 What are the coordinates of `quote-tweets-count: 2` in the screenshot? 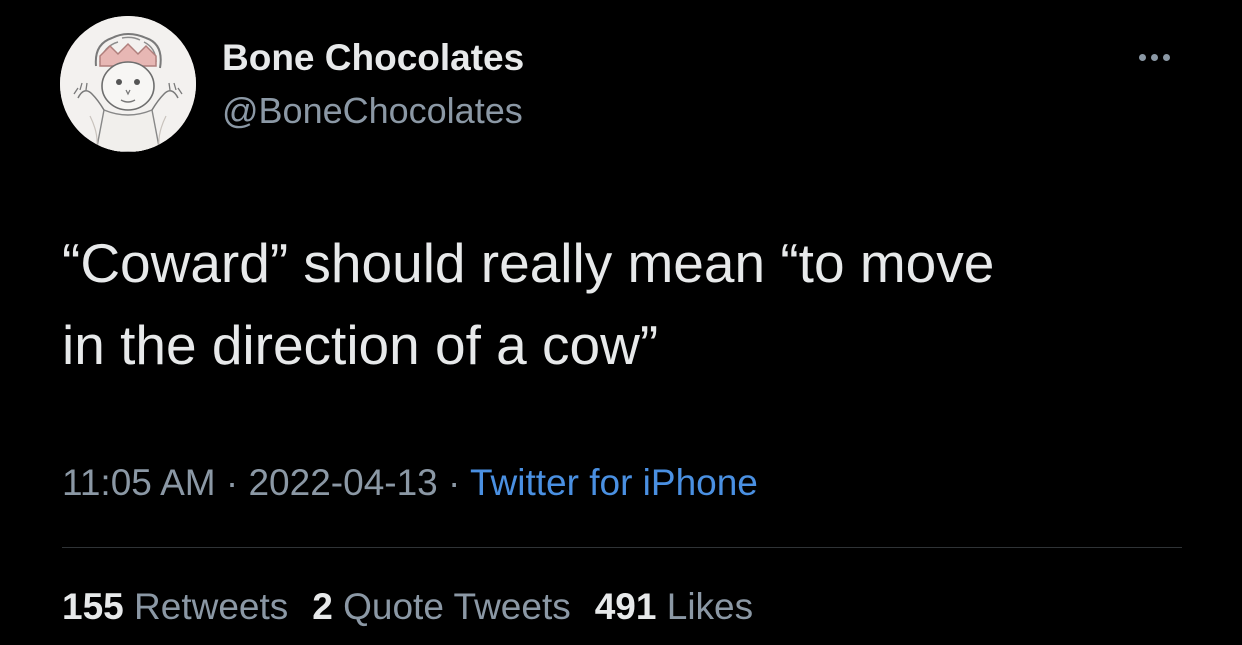 It's located at (322, 606).